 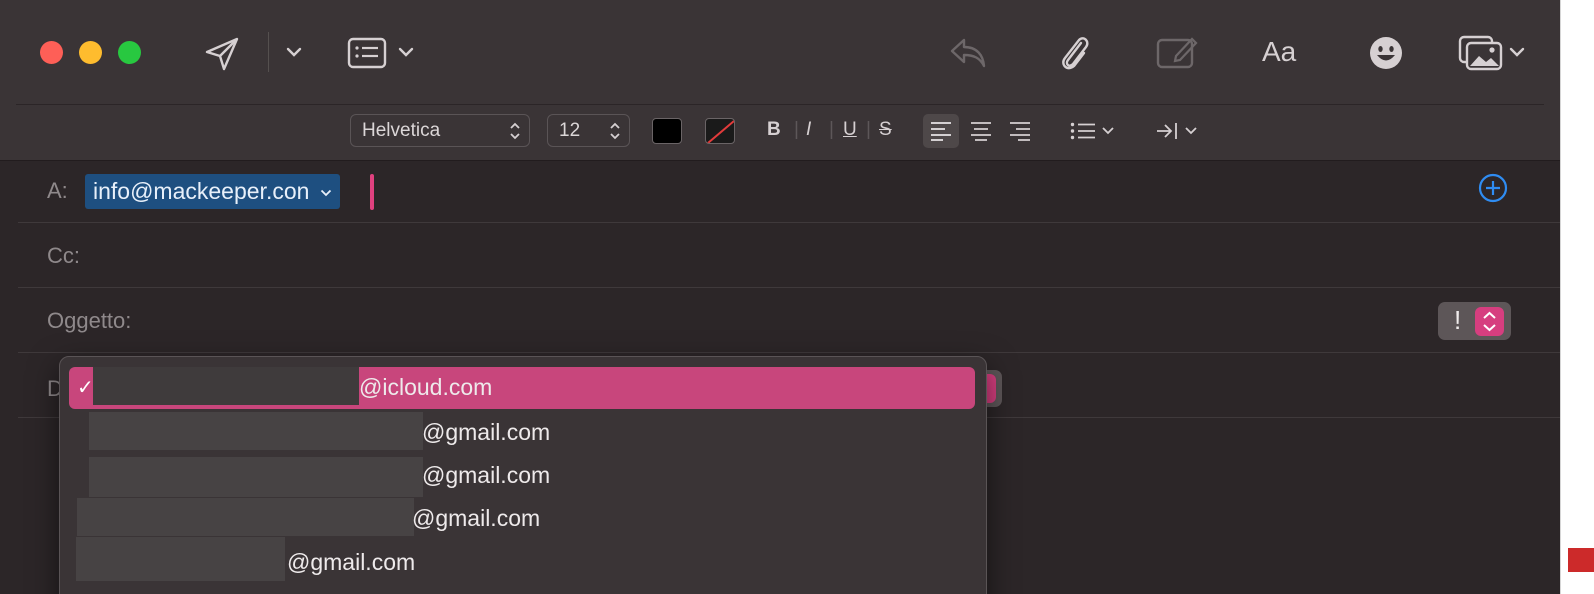 I want to click on font-family-value: Helvetica, so click(x=401, y=130).